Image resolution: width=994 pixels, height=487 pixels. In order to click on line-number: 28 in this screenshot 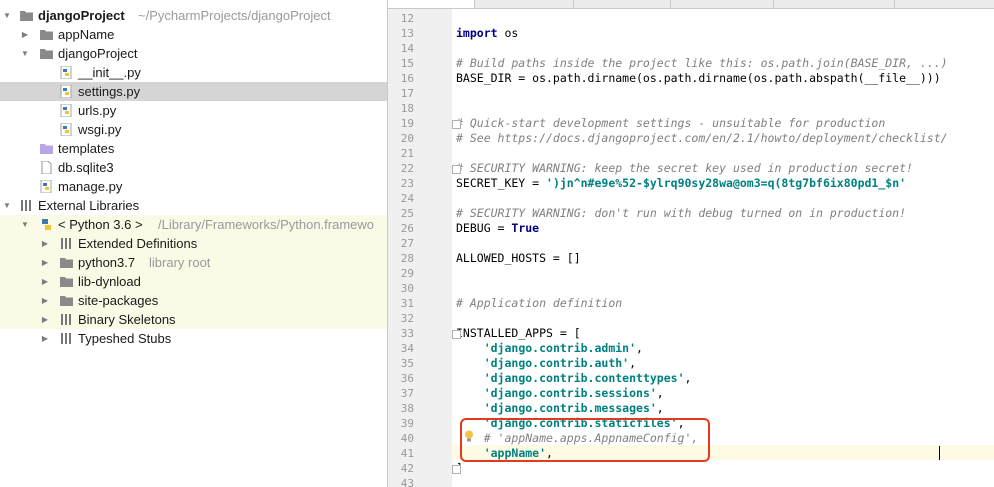, I will do `click(407, 258)`.